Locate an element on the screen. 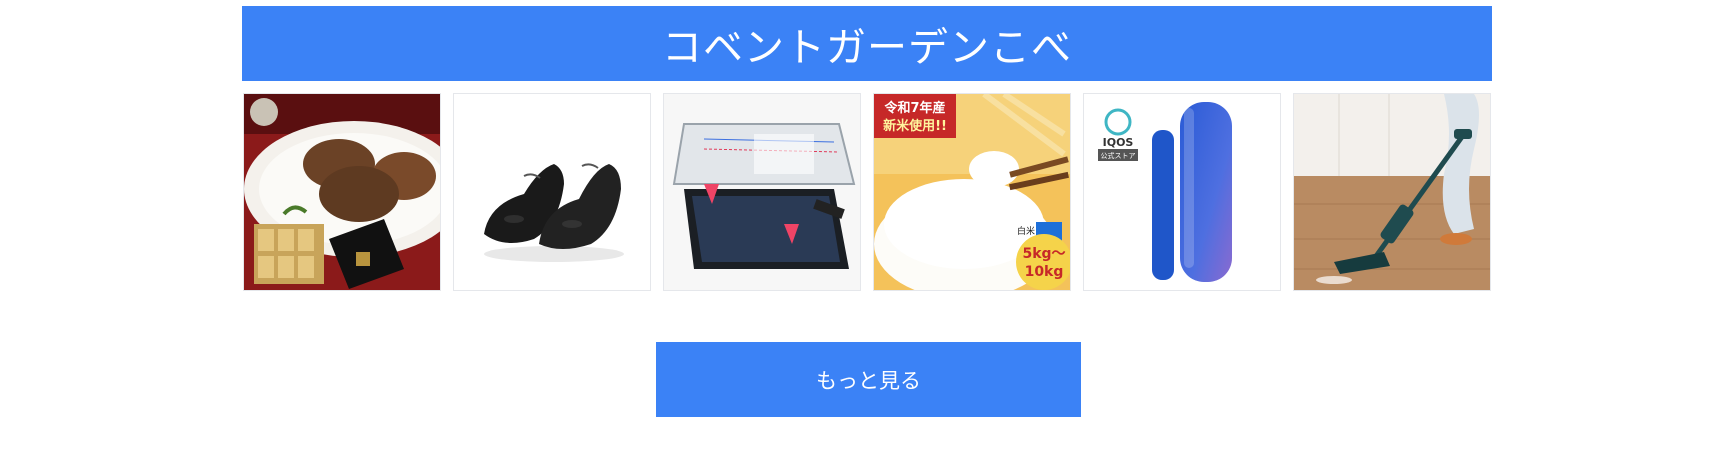 Image resolution: width=1727 pixels, height=450 pixels. shop-title: コベントガーデンこべ is located at coordinates (867, 47).